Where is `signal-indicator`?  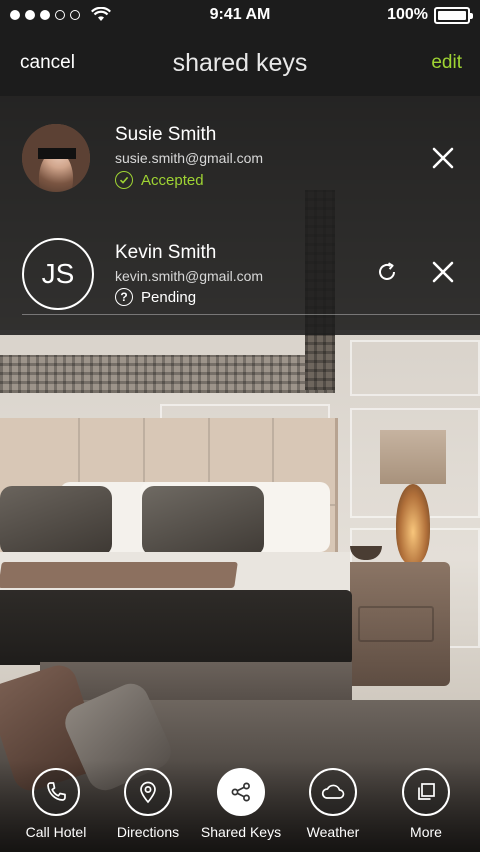 signal-indicator is located at coordinates (60, 15).